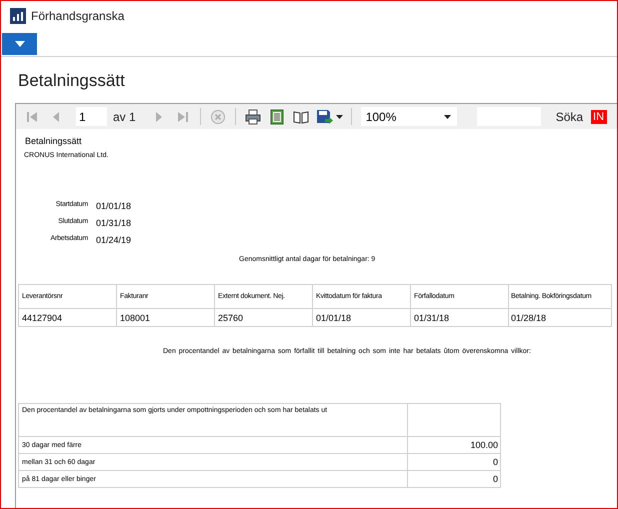 This screenshot has height=509, width=618. Describe the element at coordinates (114, 206) in the screenshot. I see `date-value: 01/01/18` at that location.